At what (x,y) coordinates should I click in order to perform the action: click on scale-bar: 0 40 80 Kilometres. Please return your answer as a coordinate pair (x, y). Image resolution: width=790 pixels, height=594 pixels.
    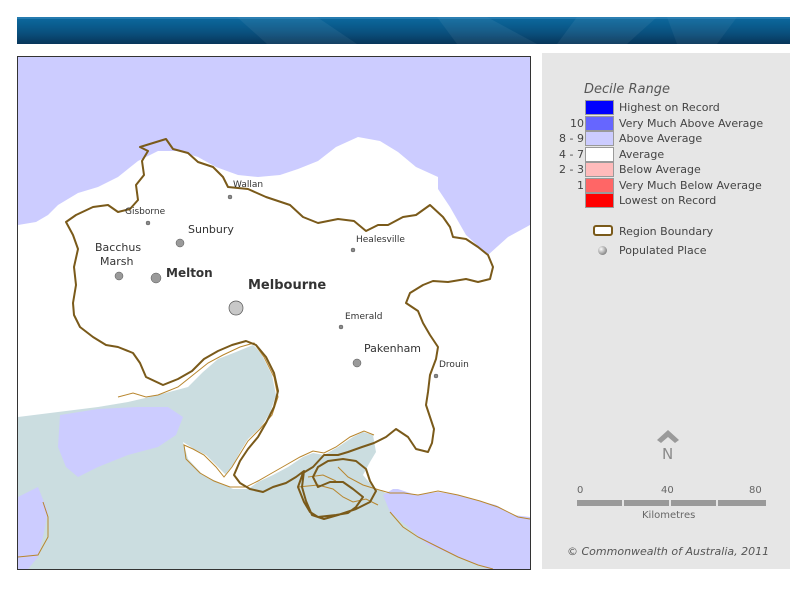
    Looking at the image, I should click on (672, 505).